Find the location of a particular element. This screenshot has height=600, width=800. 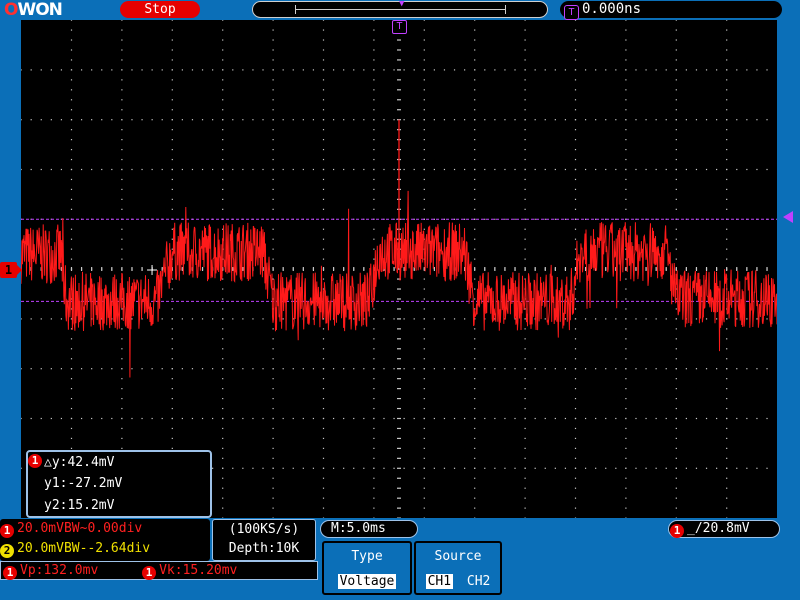

top-status-bar: OWON Stop ▼ T 0.000ns is located at coordinates (400, 10).